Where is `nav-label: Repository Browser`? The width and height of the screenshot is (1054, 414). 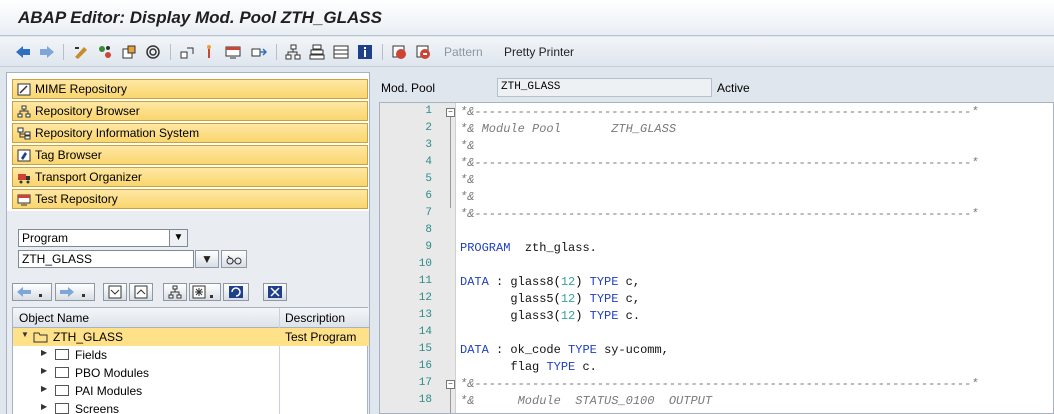 nav-label: Repository Browser is located at coordinates (87, 111).